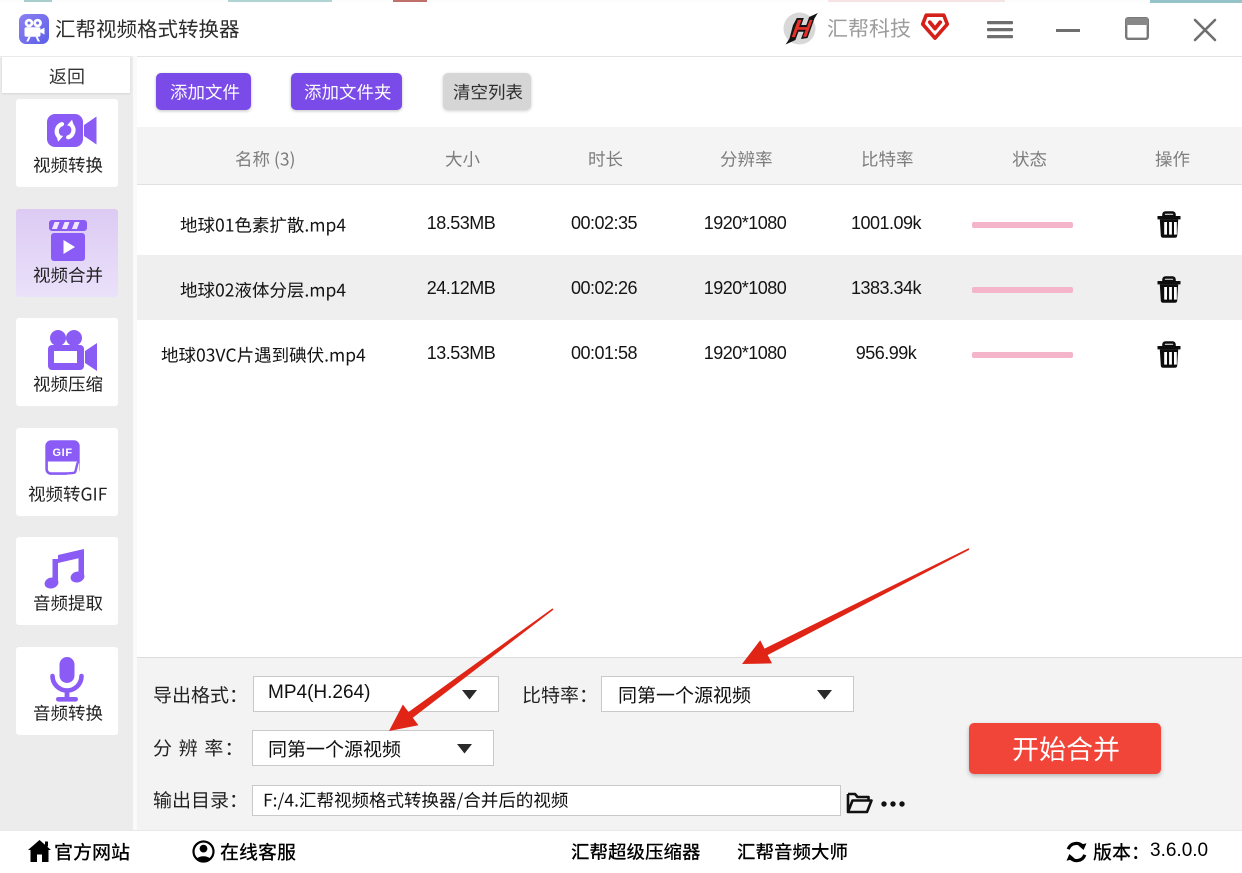 The height and width of the screenshot is (873, 1242). I want to click on svg-text: GIF, so click(63, 452).